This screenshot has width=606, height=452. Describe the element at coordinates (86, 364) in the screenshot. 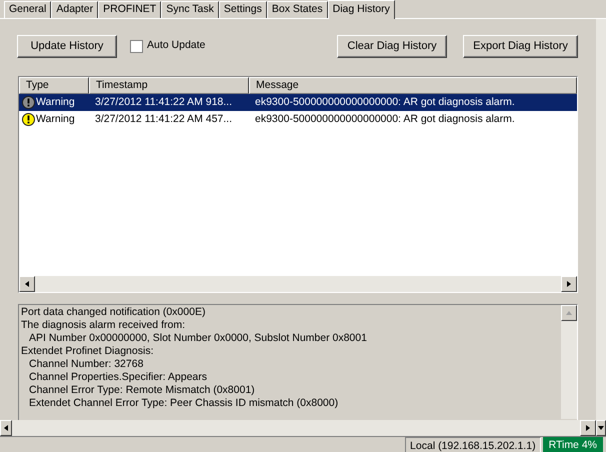

I see `detail-line: Channel Number: 32768` at that location.